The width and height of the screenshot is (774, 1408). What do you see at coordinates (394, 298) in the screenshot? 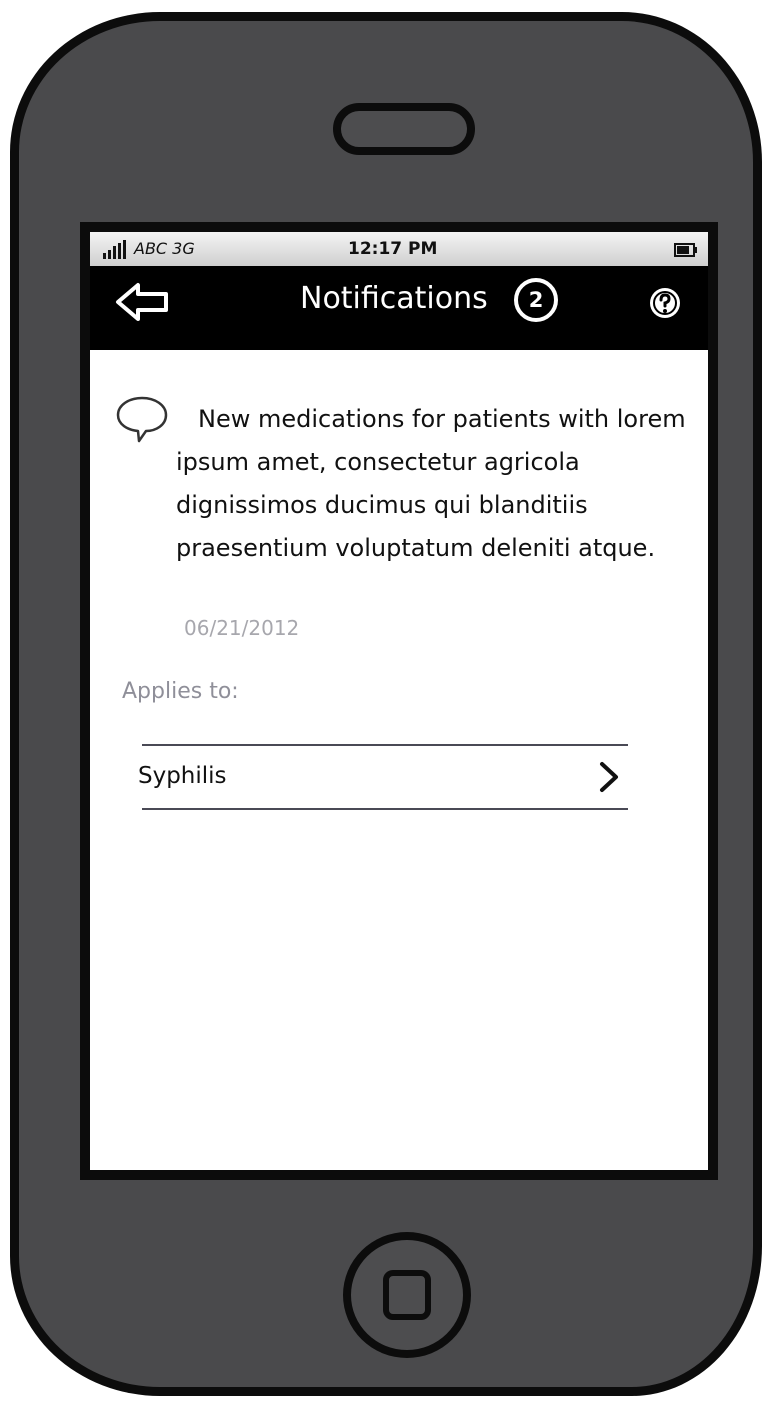
I see `page-title: Notifications` at bounding box center [394, 298].